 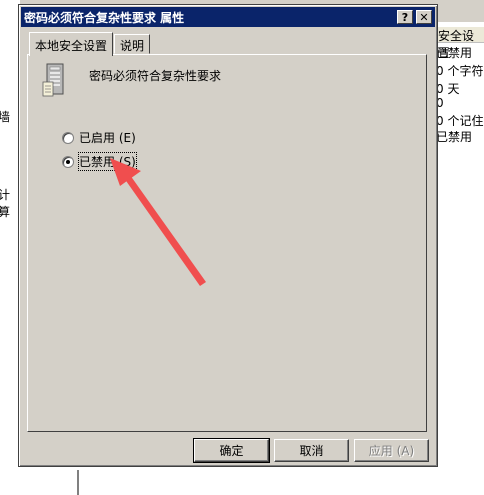 What do you see at coordinates (391, 450) in the screenshot?
I see `apply-button: 应用 (A)` at bounding box center [391, 450].